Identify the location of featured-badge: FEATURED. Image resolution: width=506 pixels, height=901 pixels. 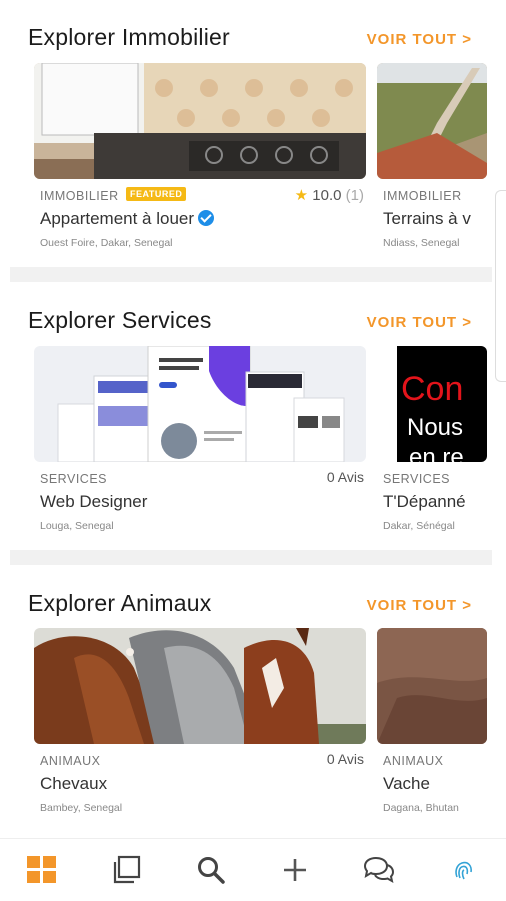
(156, 194).